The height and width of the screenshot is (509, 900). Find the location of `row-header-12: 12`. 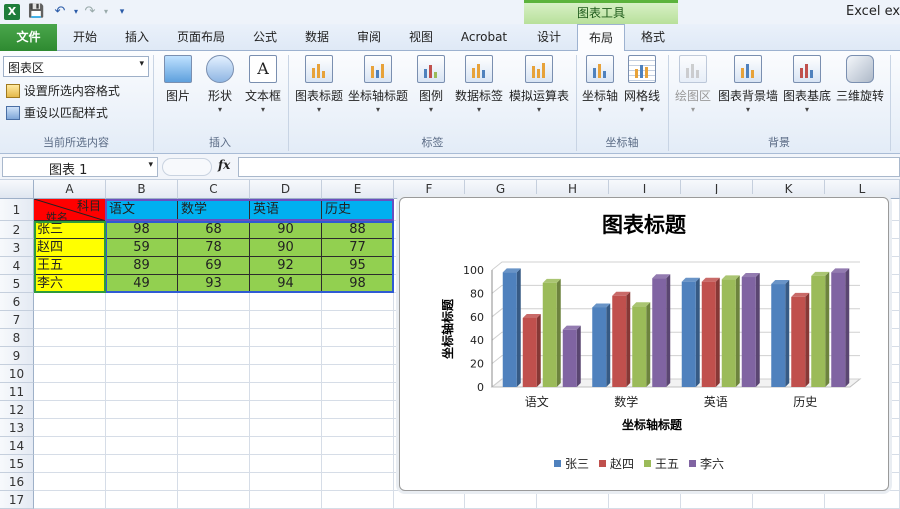

row-header-12: 12 is located at coordinates (17, 410).